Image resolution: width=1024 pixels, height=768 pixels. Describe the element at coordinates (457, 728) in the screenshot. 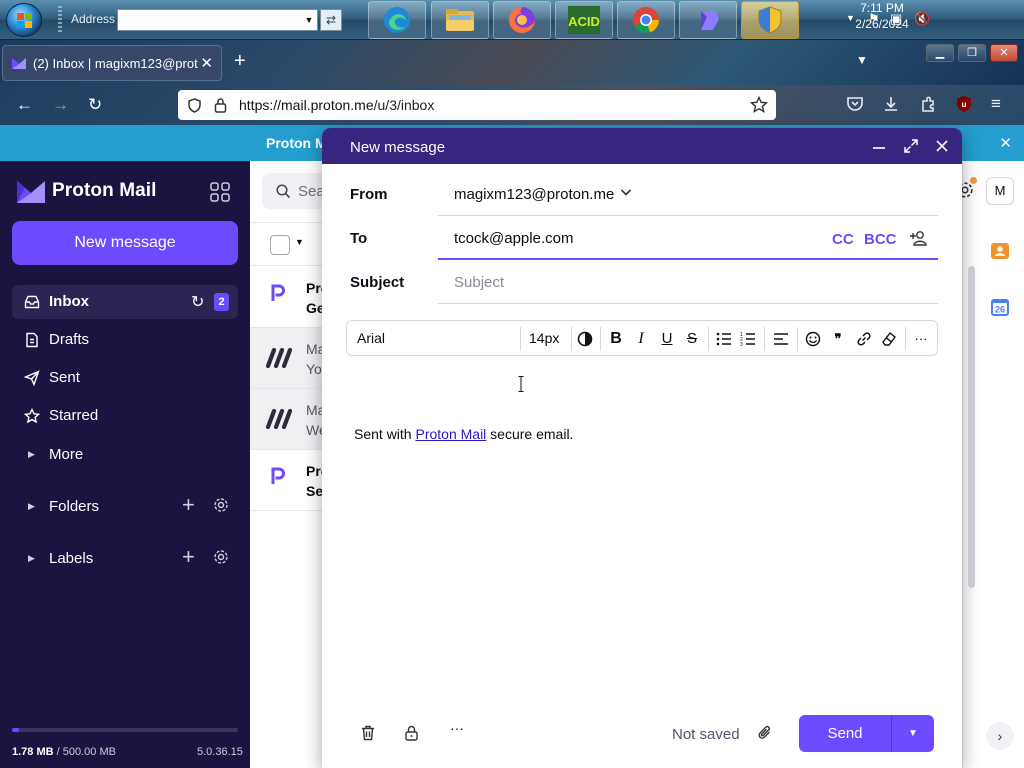

I see `more-actions-icon: ···` at that location.